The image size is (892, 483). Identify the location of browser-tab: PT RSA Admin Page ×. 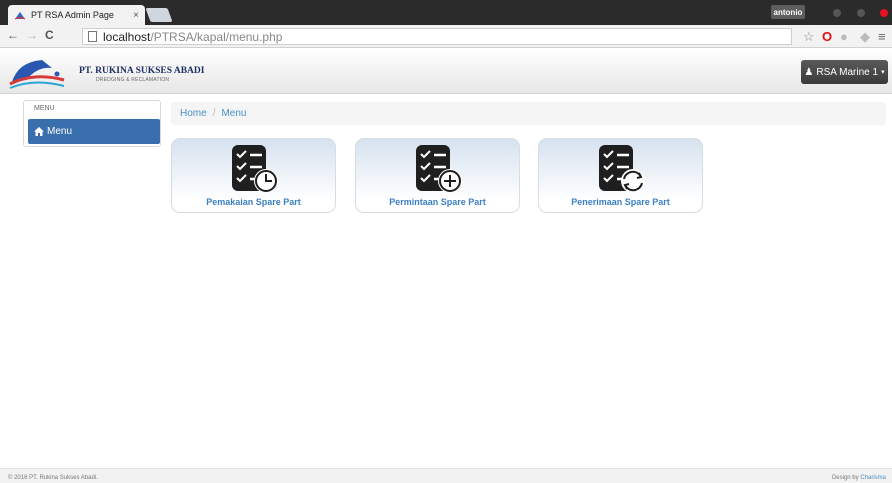
(76, 15).